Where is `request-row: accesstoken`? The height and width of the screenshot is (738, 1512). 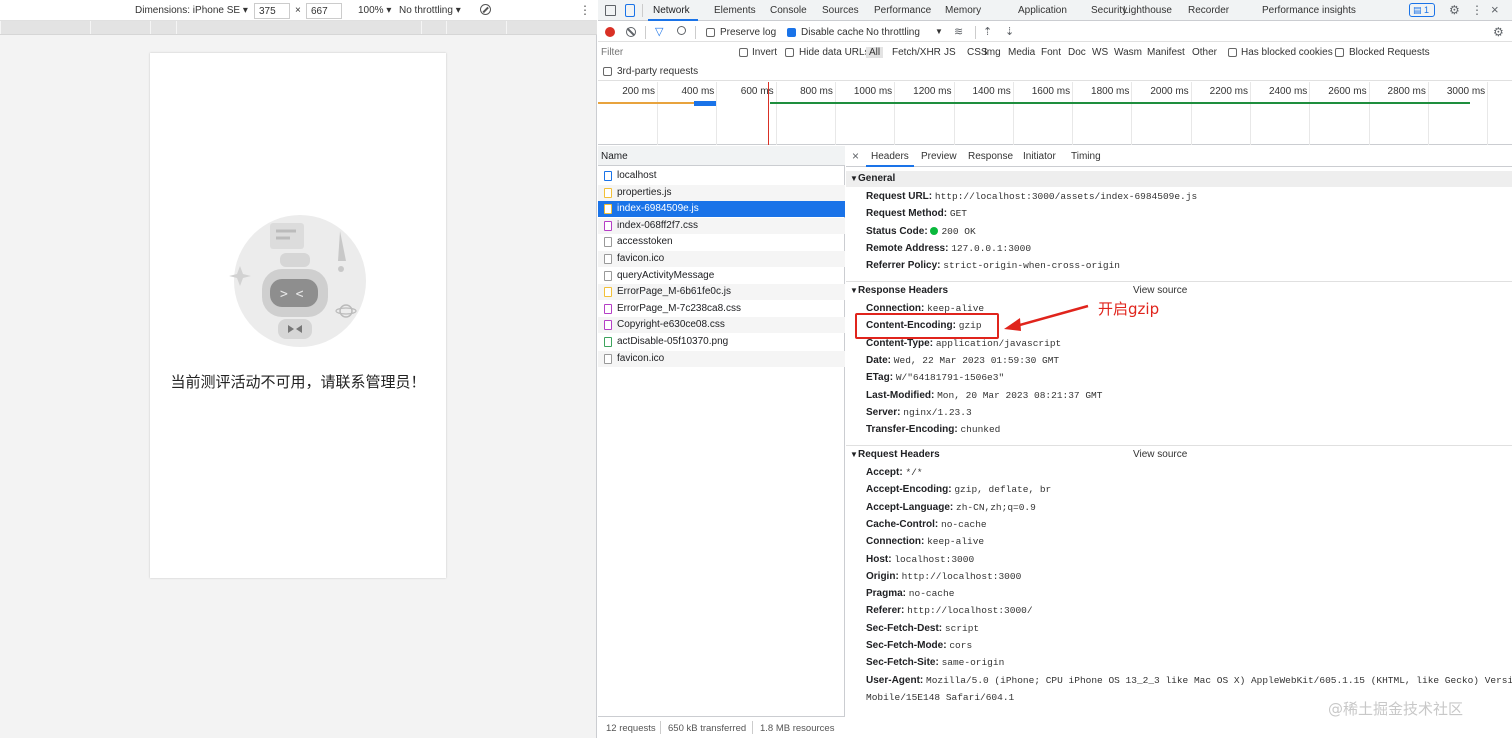 request-row: accesstoken is located at coordinates (721, 242).